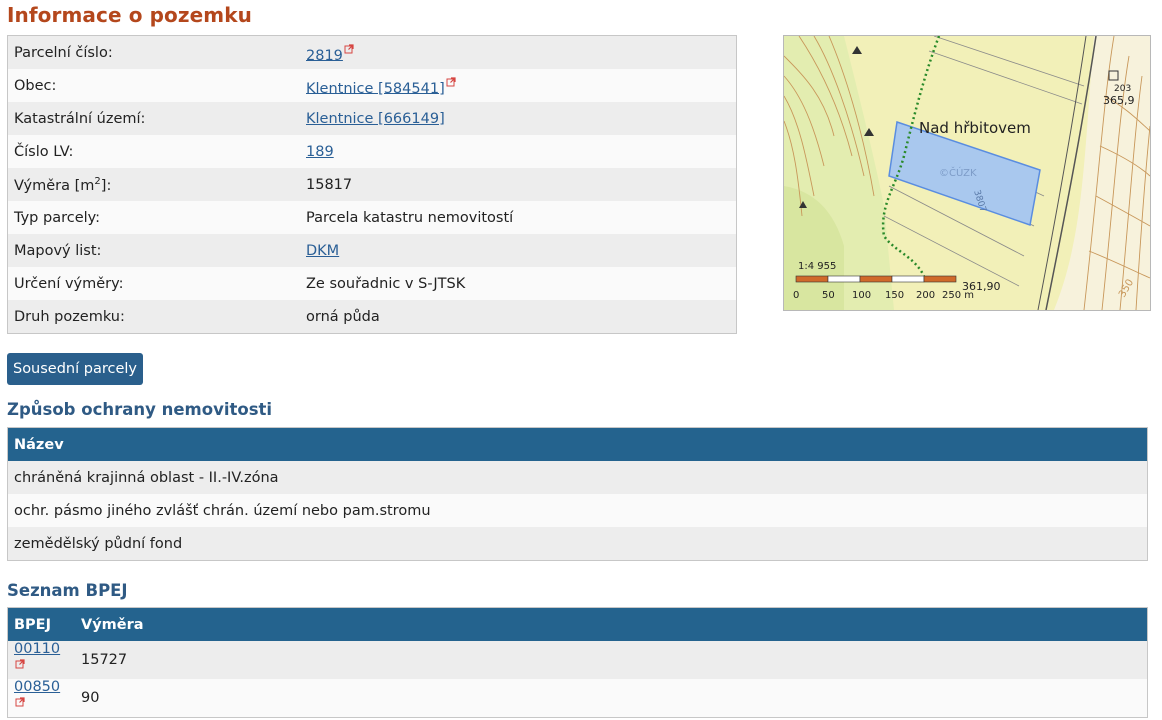 The image size is (1162, 720). I want to click on info-label: Číslo LV:, so click(153, 151).